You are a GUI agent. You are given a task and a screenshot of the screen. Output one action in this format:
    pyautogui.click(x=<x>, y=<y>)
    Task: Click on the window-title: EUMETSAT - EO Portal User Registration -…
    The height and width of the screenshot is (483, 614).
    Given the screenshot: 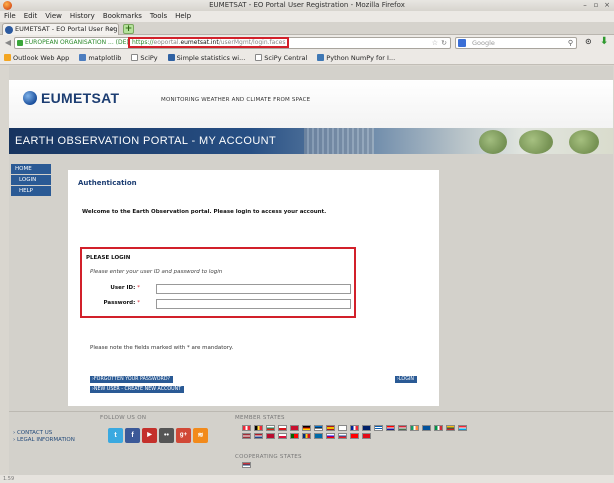 What is the action you would take?
    pyautogui.click(x=307, y=5)
    